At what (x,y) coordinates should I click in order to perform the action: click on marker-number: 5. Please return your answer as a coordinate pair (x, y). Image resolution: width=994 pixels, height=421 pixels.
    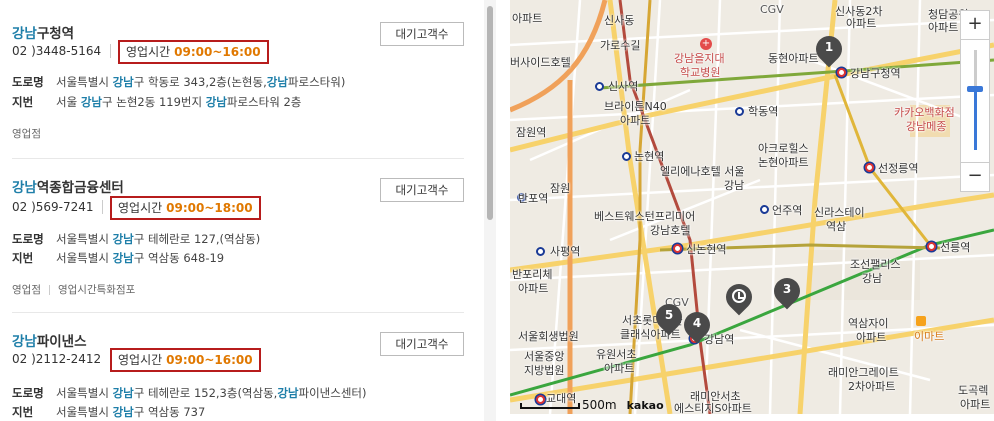
    Looking at the image, I should click on (669, 315).